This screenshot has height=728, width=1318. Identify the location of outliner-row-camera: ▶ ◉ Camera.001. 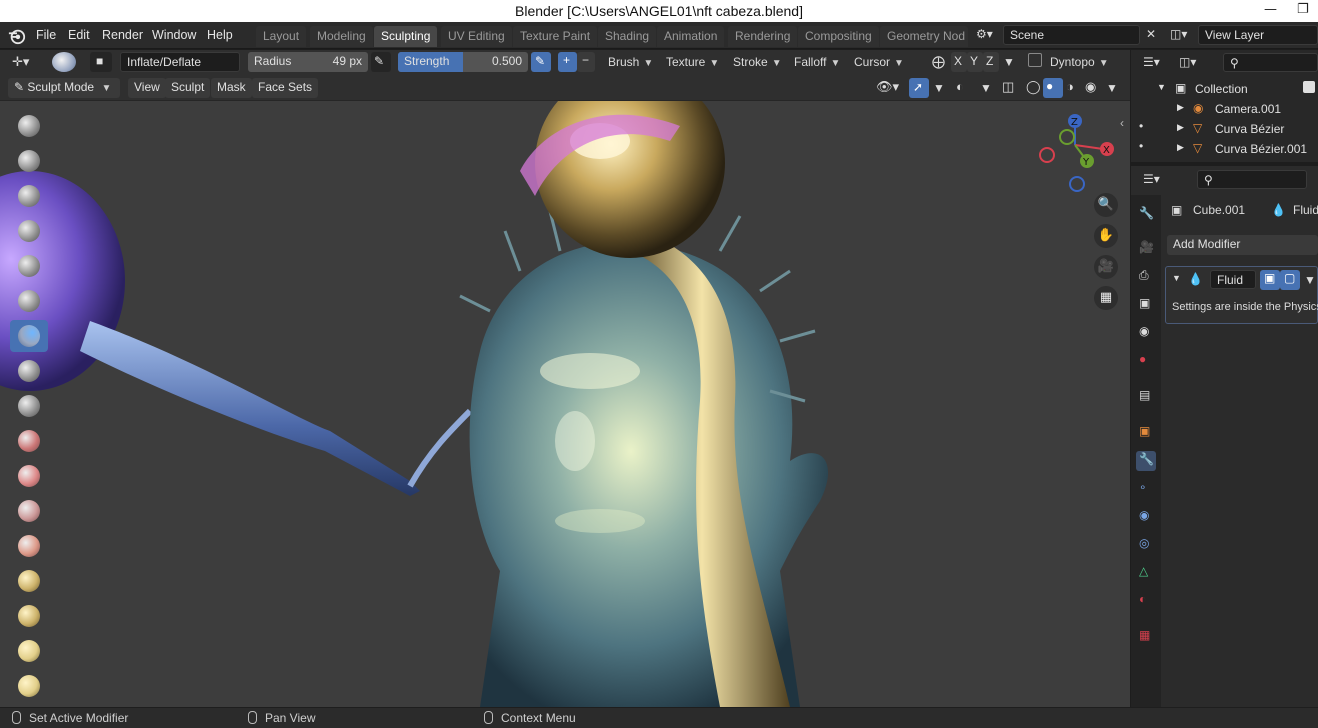
(1224, 109).